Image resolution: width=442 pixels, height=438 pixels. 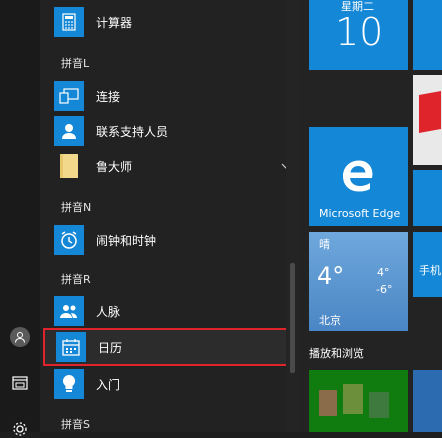 I want to click on section-header-l: 拼音L, so click(x=75, y=63).